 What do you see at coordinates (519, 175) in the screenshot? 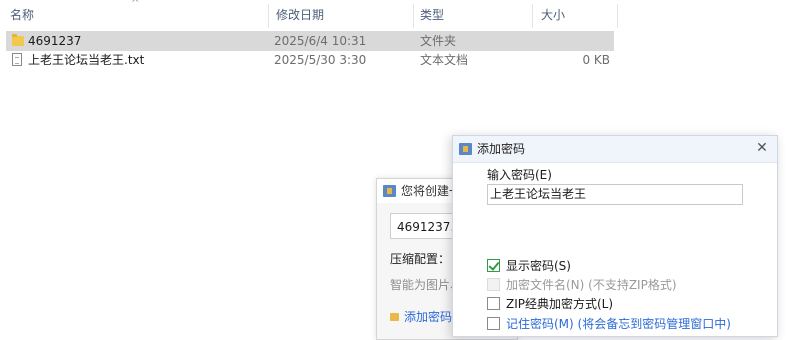
I see `password-label: 输入密码(E)` at bounding box center [519, 175].